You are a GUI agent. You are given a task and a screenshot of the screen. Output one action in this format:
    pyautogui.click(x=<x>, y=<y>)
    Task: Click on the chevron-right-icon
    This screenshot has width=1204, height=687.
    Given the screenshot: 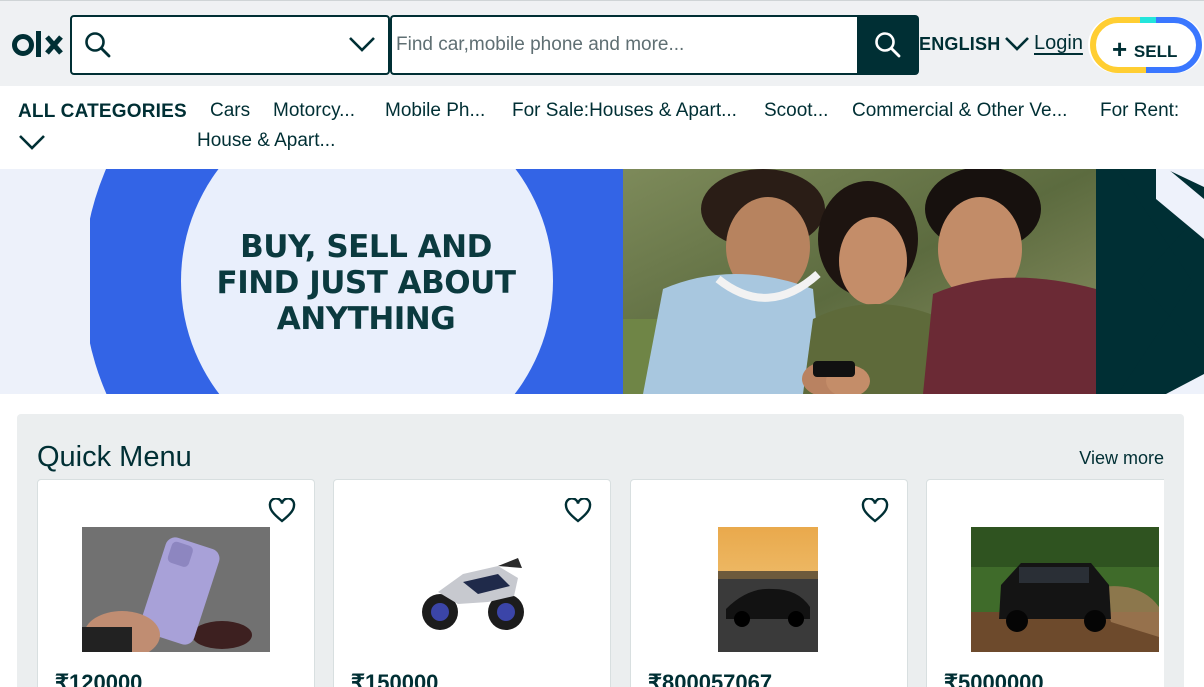 What is the action you would take?
    pyautogui.click(x=1161, y=281)
    